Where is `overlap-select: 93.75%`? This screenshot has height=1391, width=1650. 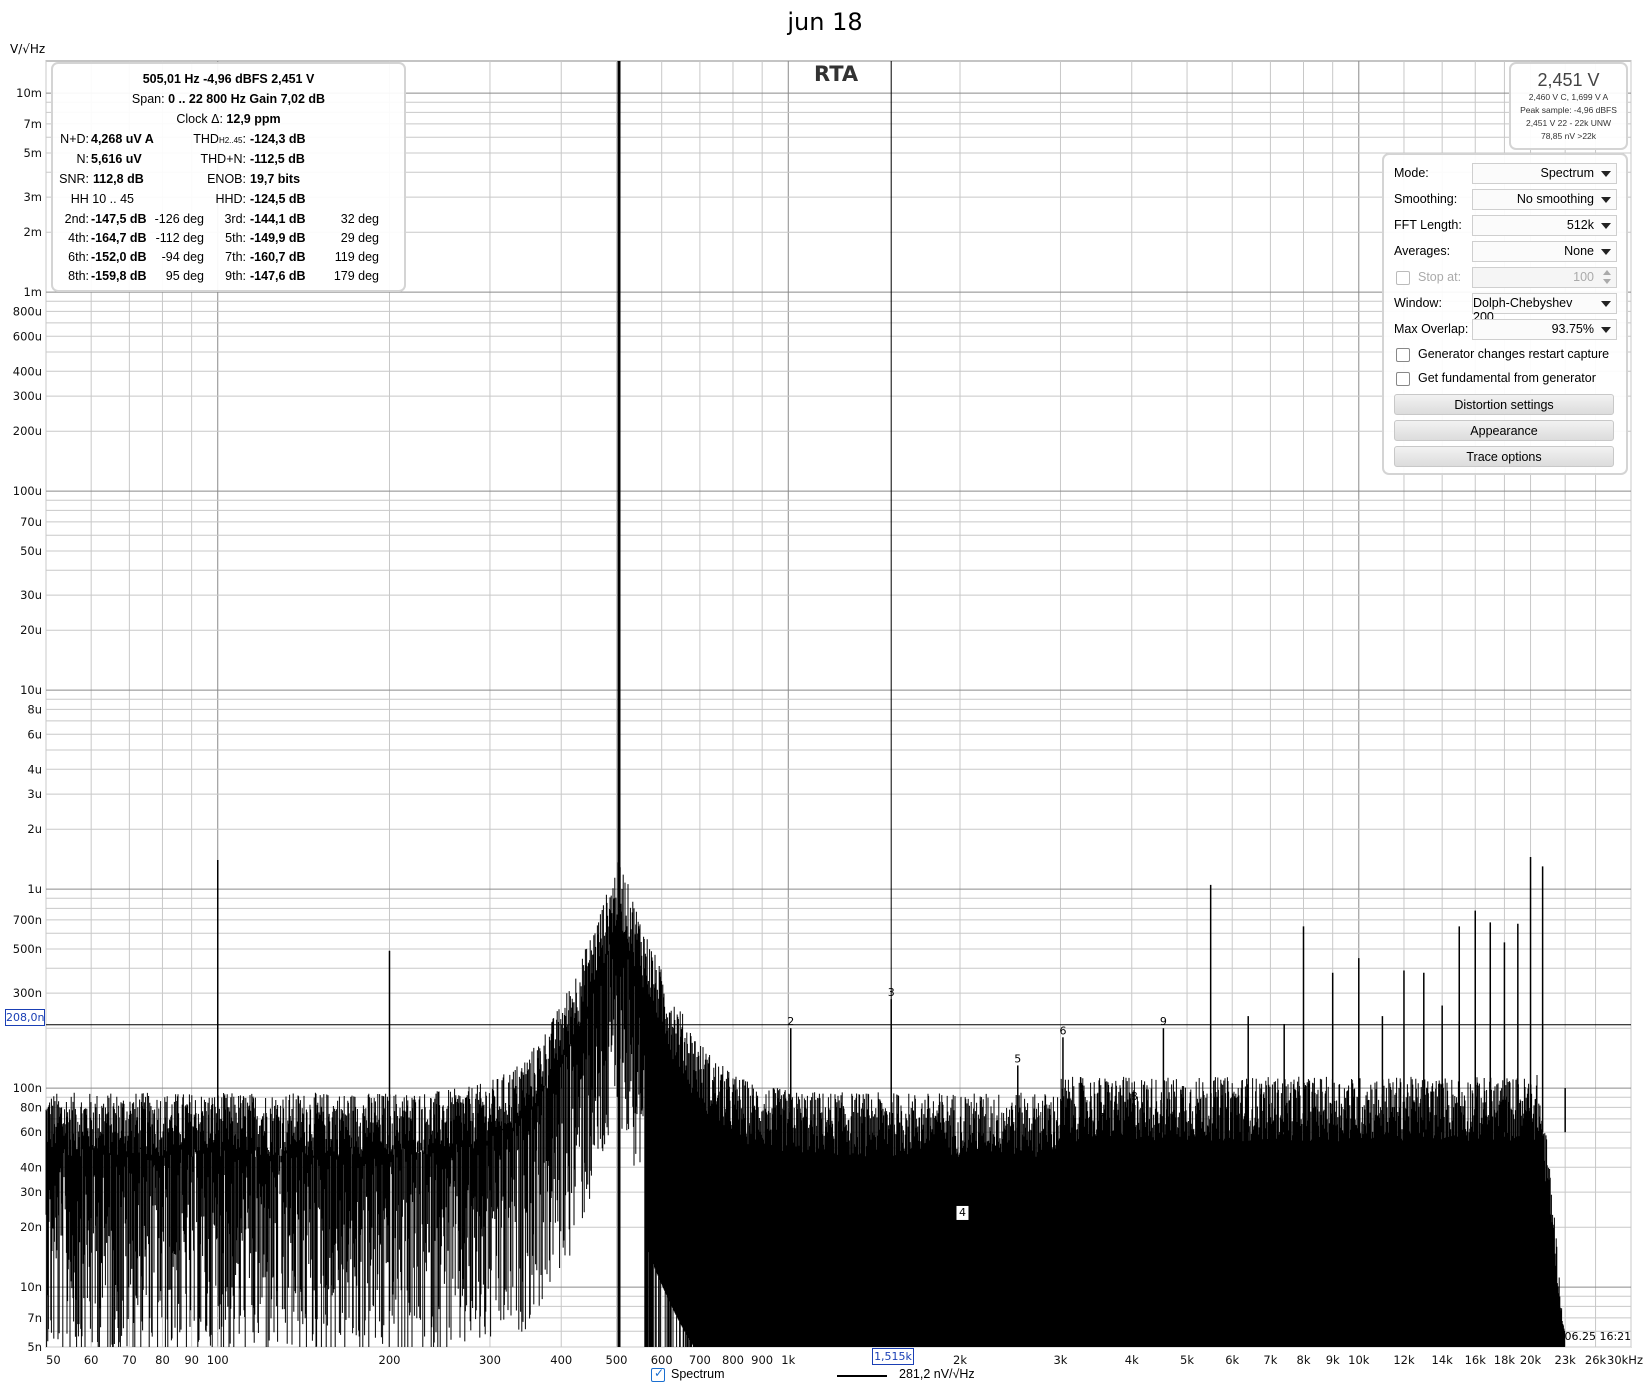
overlap-select: 93.75% is located at coordinates (1544, 329).